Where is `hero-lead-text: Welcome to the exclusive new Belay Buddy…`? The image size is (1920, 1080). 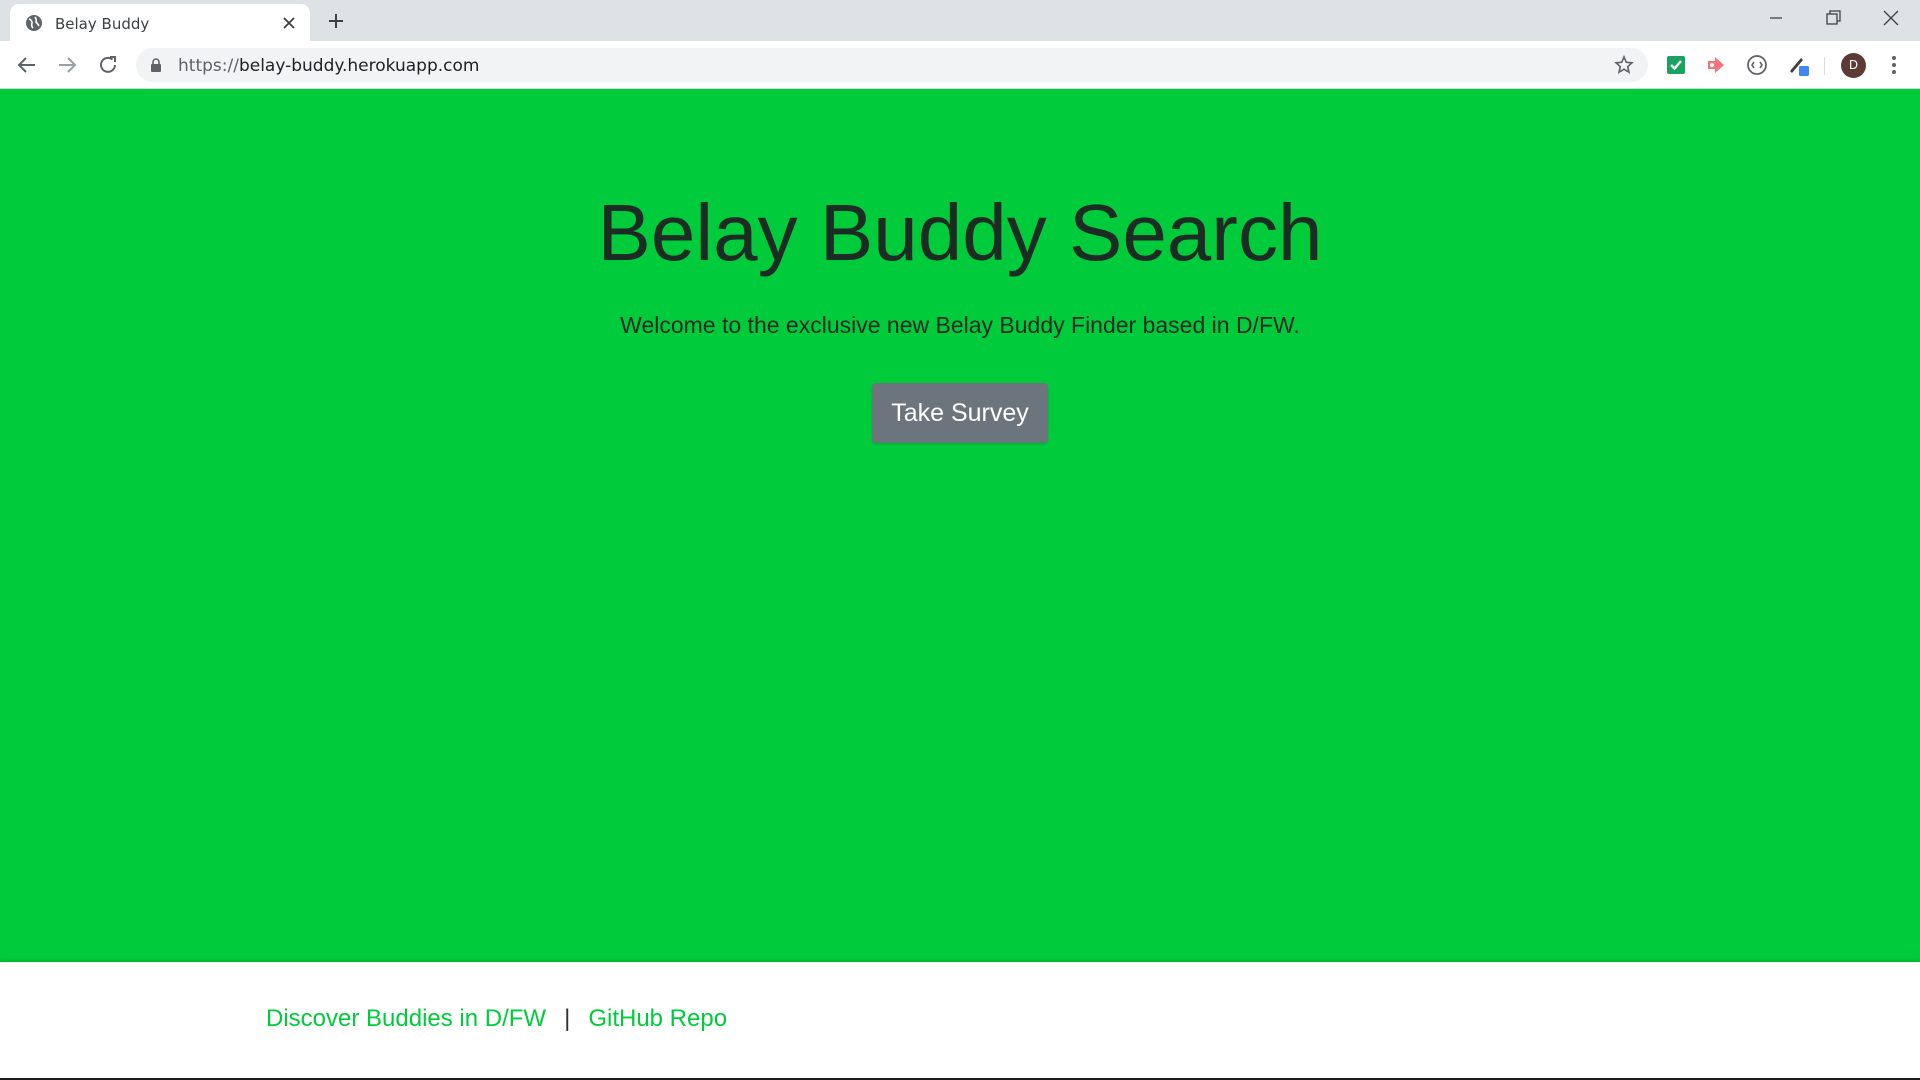
hero-lead-text: Welcome to the exclusive new Belay Buddy… is located at coordinates (960, 325).